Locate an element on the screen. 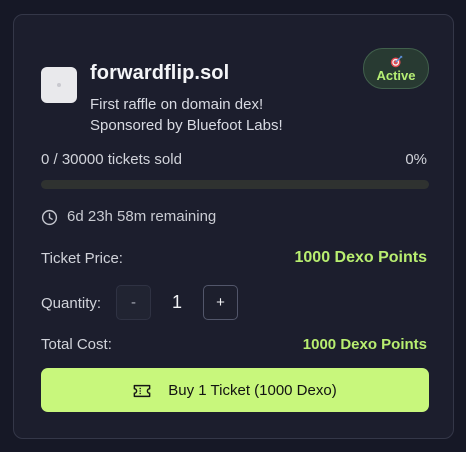 The width and height of the screenshot is (466, 452). raffle-title: forwardflip.sol is located at coordinates (160, 73).